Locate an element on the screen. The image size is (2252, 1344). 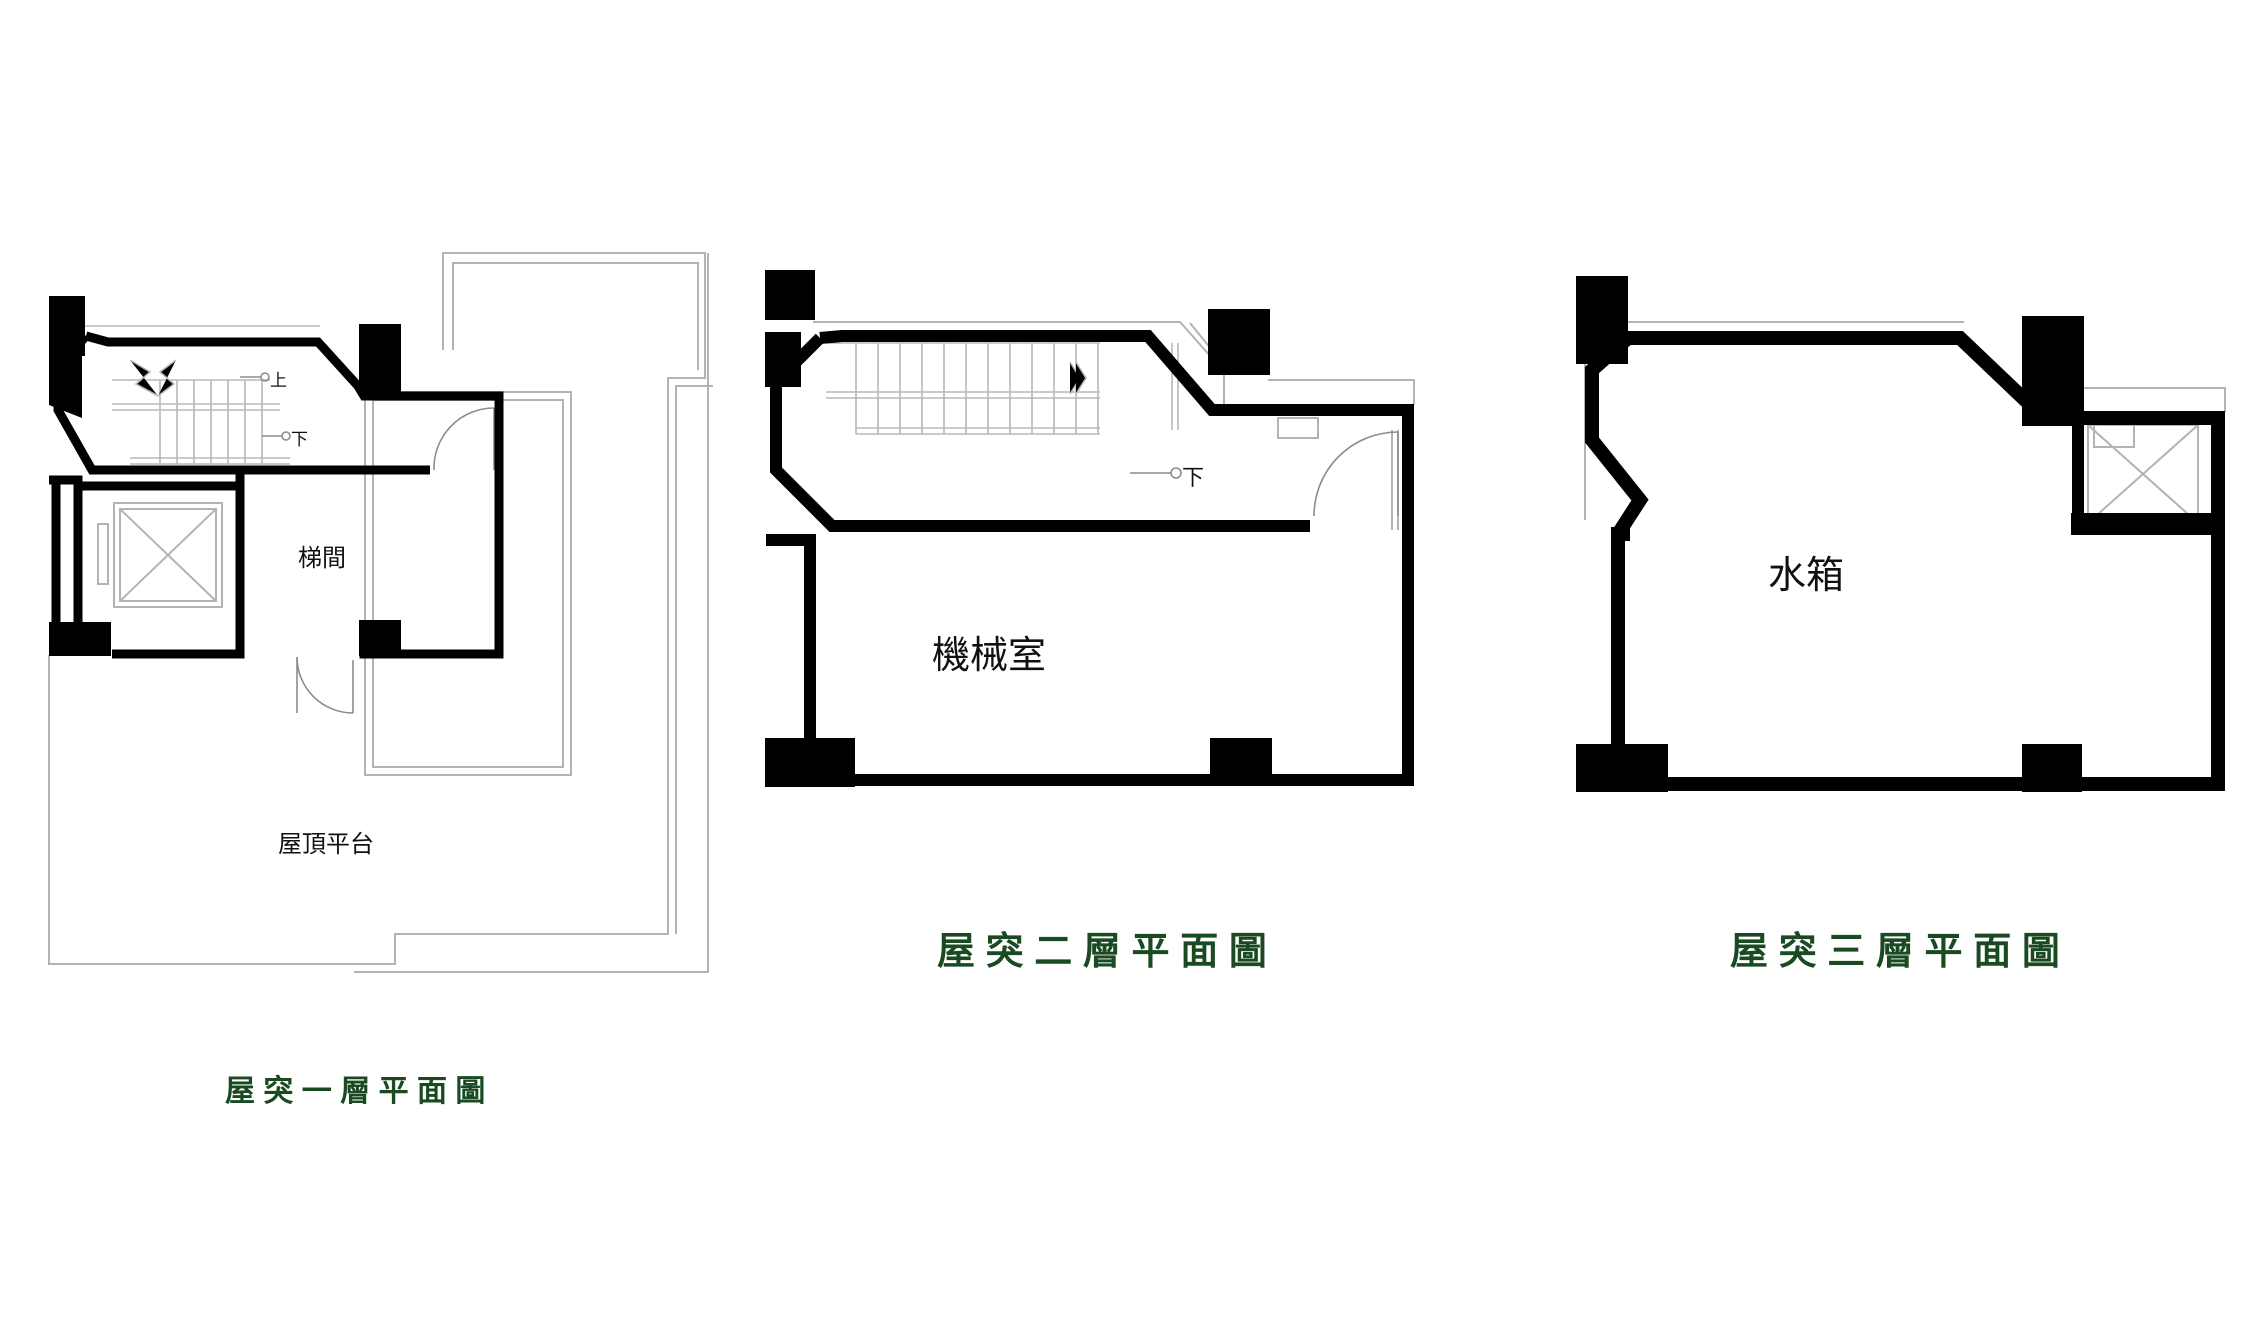
stair-direction-marks-2f: 下 is located at coordinates (1167, 478).